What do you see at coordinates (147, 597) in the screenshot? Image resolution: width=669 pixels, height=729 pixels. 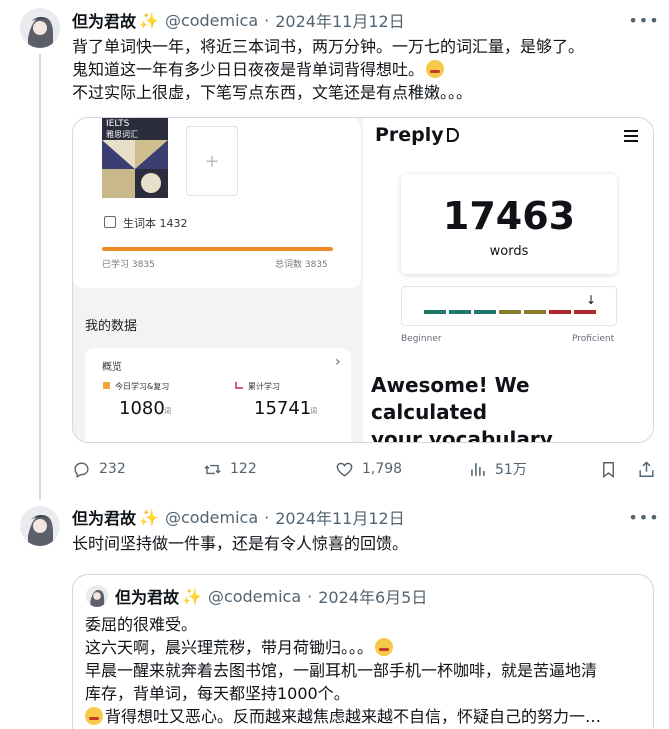 I see `quoted-author-name: 但为君故` at bounding box center [147, 597].